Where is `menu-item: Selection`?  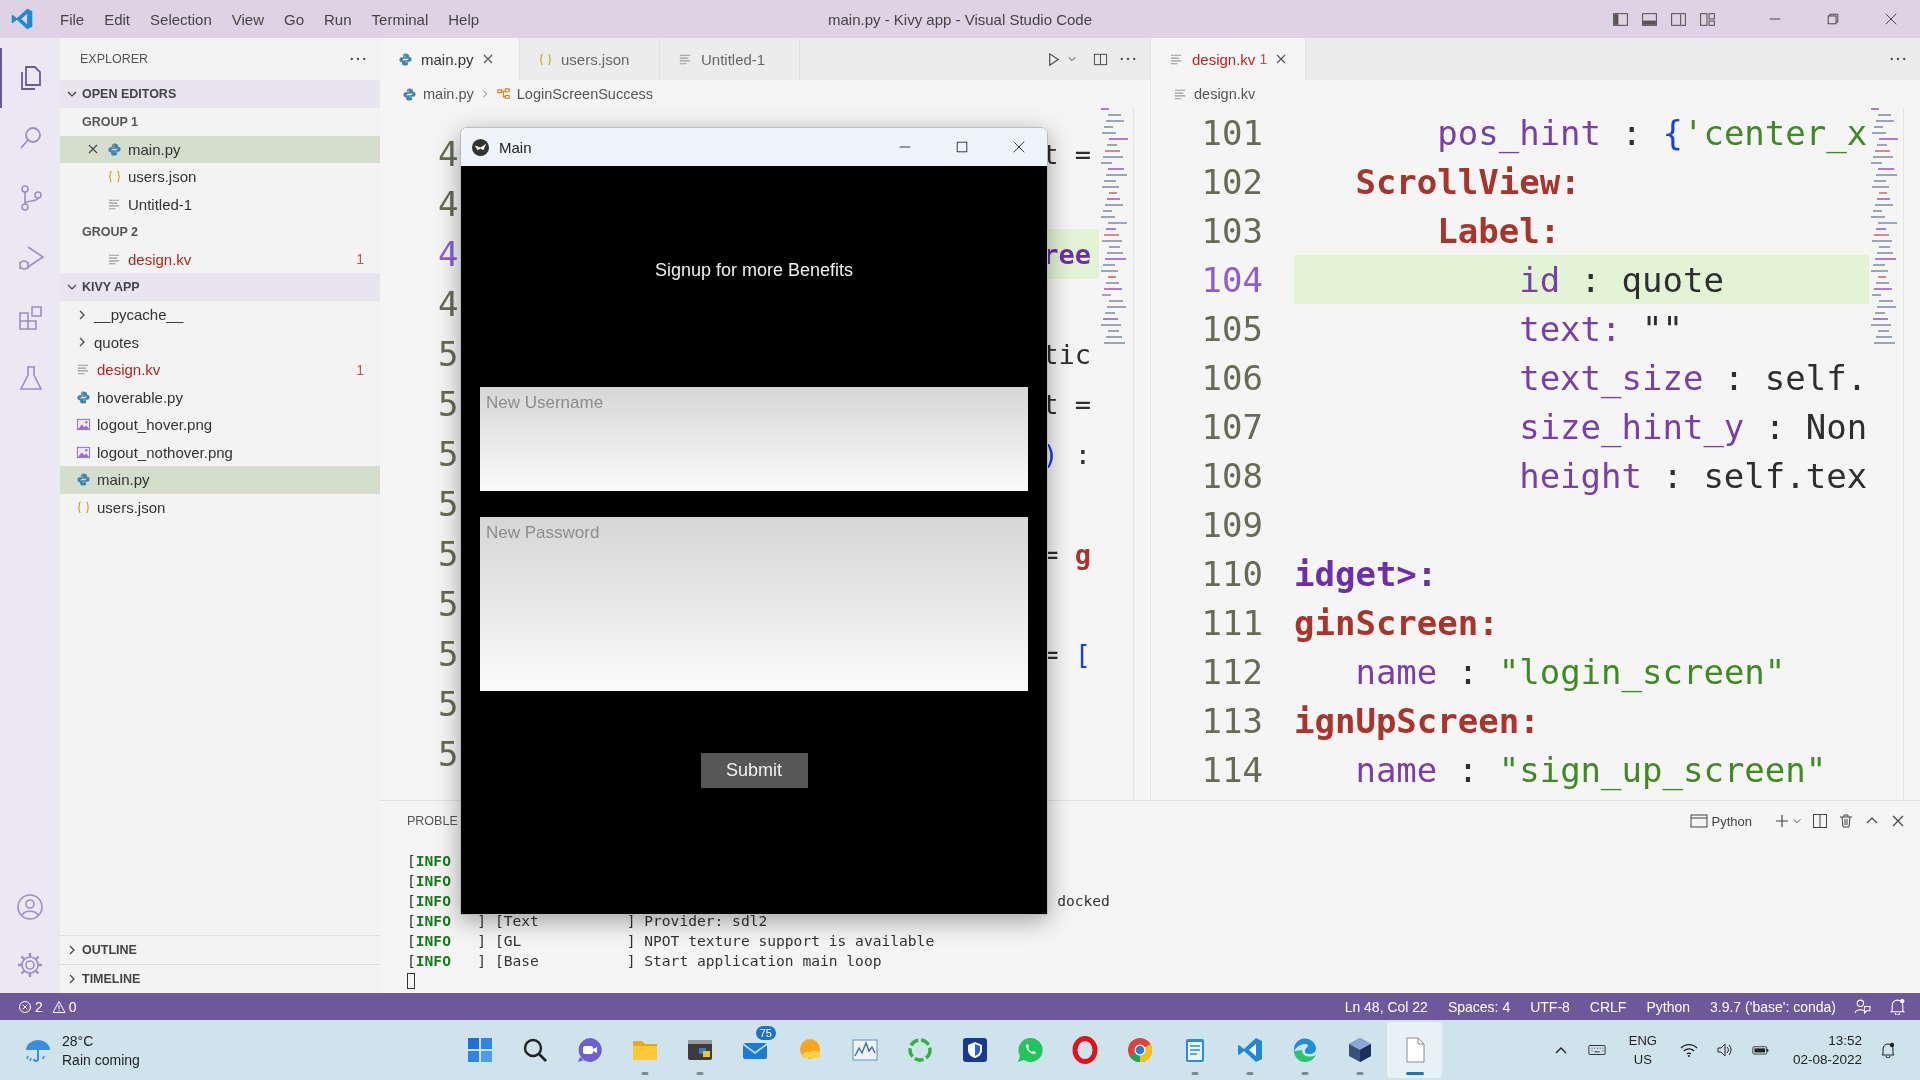 menu-item: Selection is located at coordinates (181, 19).